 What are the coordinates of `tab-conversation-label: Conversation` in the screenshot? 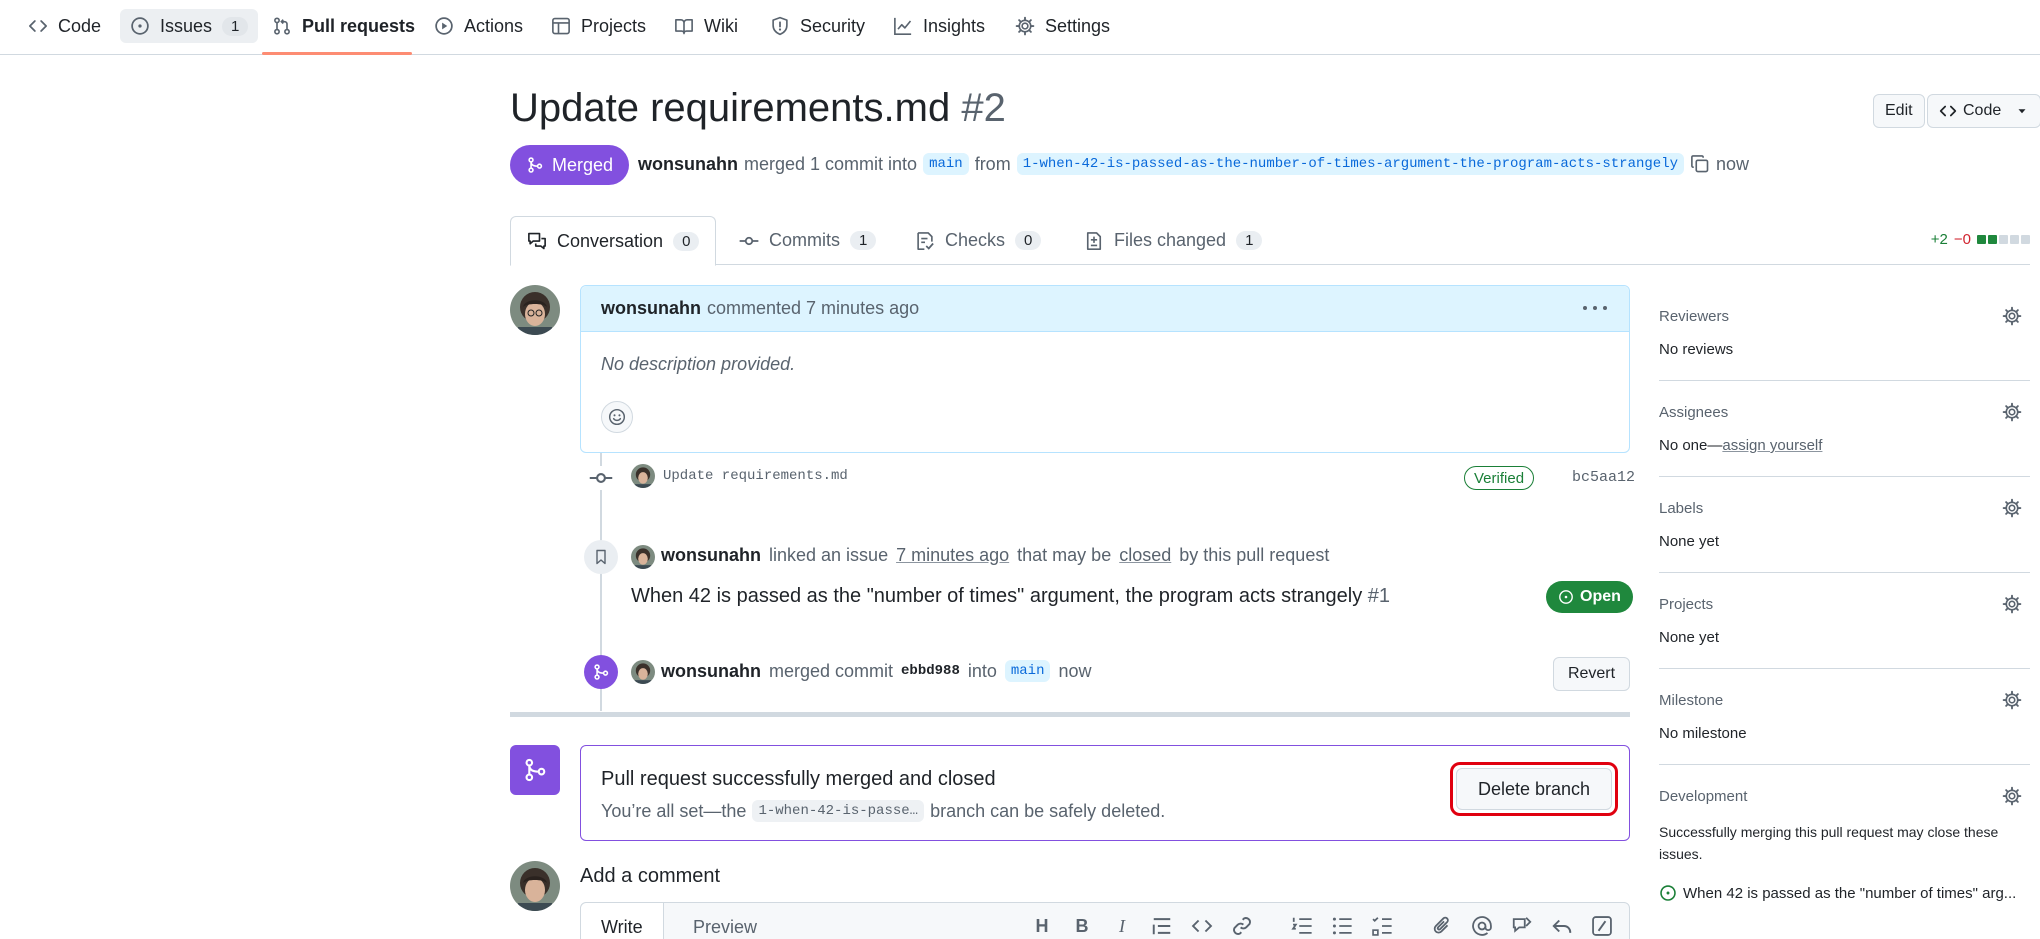 It's located at (610, 240).